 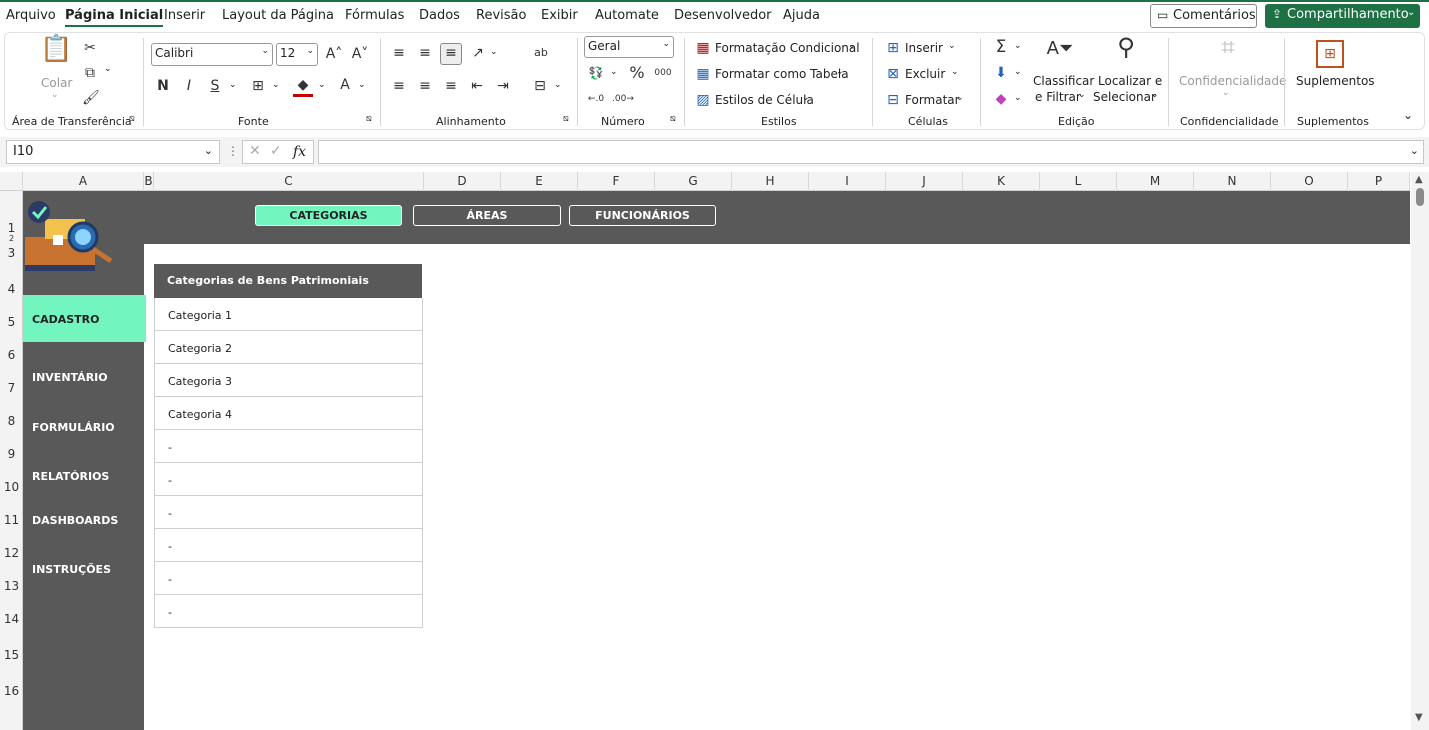 What do you see at coordinates (11, 322) in the screenshot?
I see `row-header: 5` at bounding box center [11, 322].